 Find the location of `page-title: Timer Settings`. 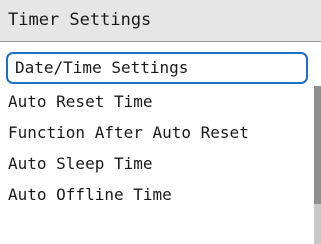

page-title: Timer Settings is located at coordinates (80, 20).